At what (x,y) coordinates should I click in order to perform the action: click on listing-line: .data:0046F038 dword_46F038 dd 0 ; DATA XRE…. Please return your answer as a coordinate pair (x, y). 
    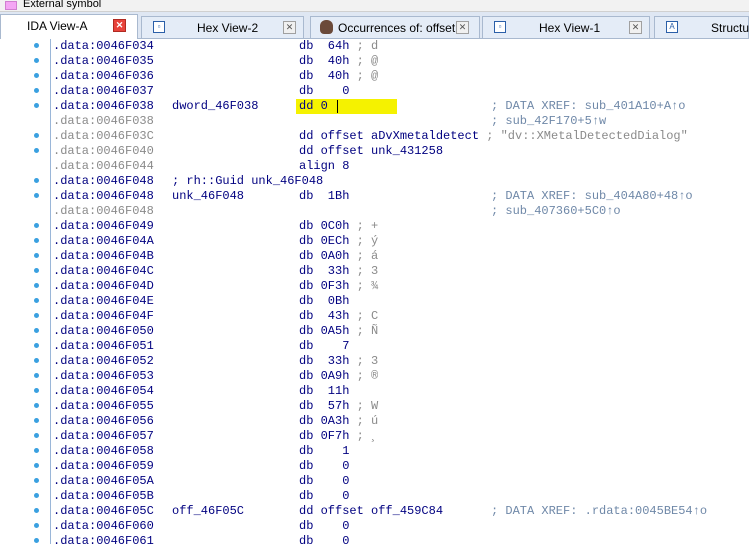
    Looking at the image, I should click on (374, 106).